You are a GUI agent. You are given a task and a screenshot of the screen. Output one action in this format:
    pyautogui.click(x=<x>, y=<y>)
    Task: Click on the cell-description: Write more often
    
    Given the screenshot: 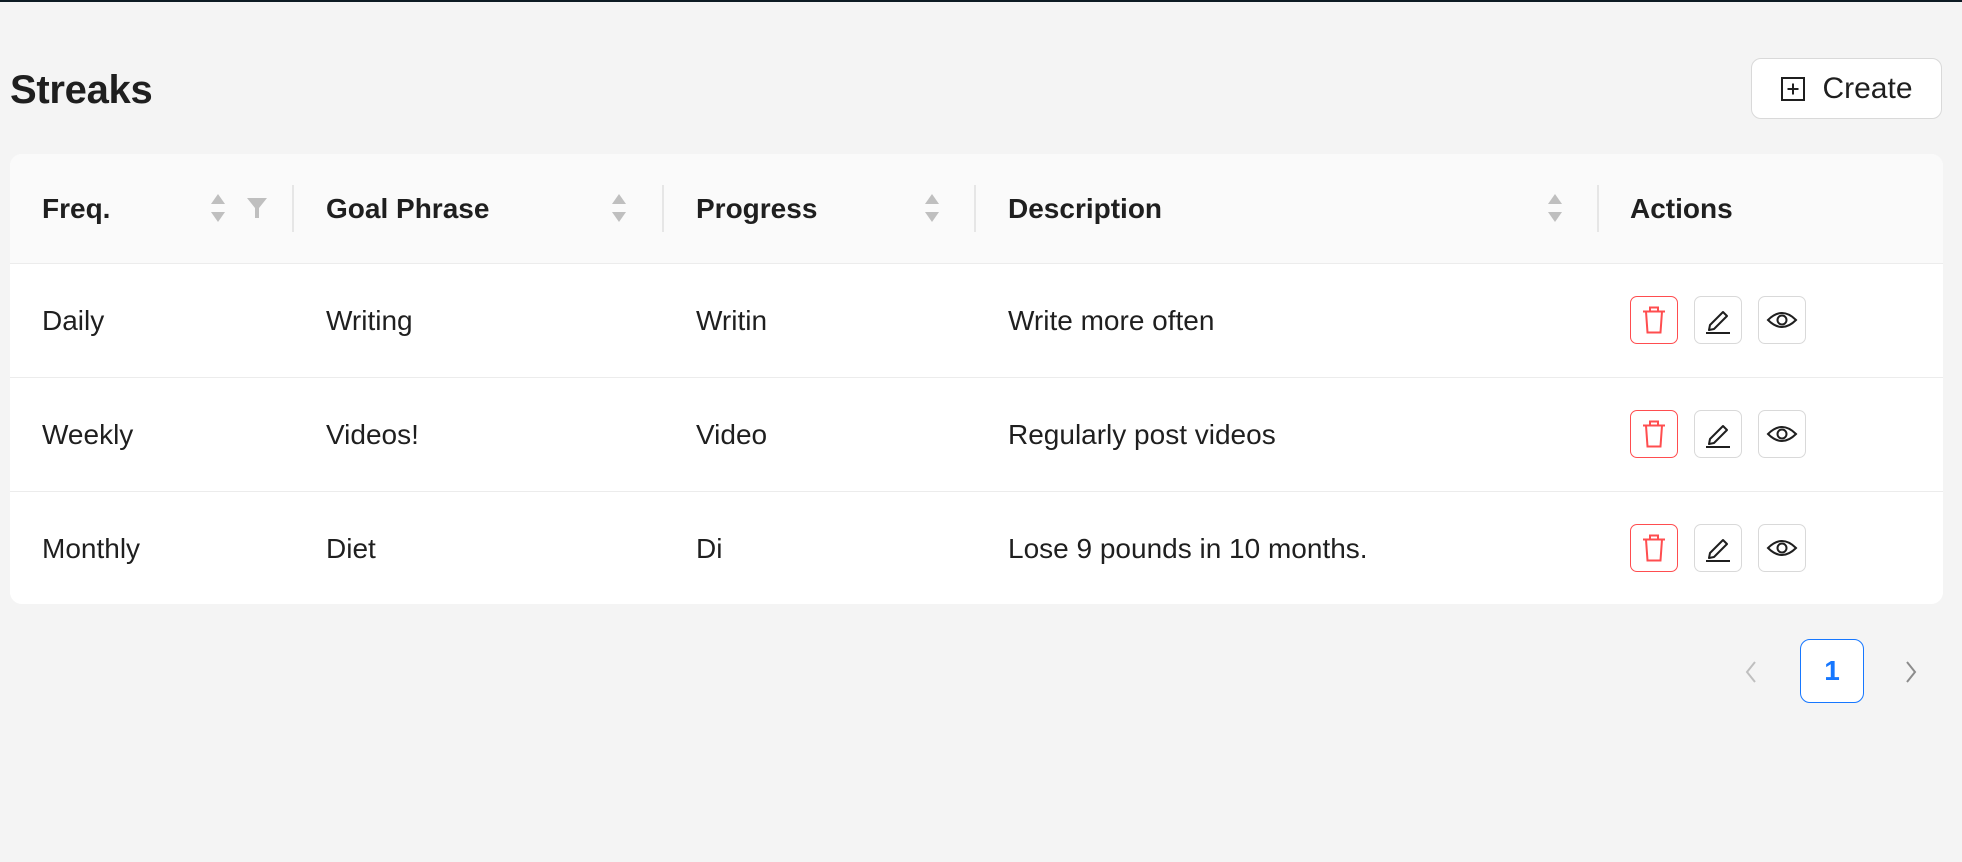 What is the action you would take?
    pyautogui.click(x=1111, y=320)
    